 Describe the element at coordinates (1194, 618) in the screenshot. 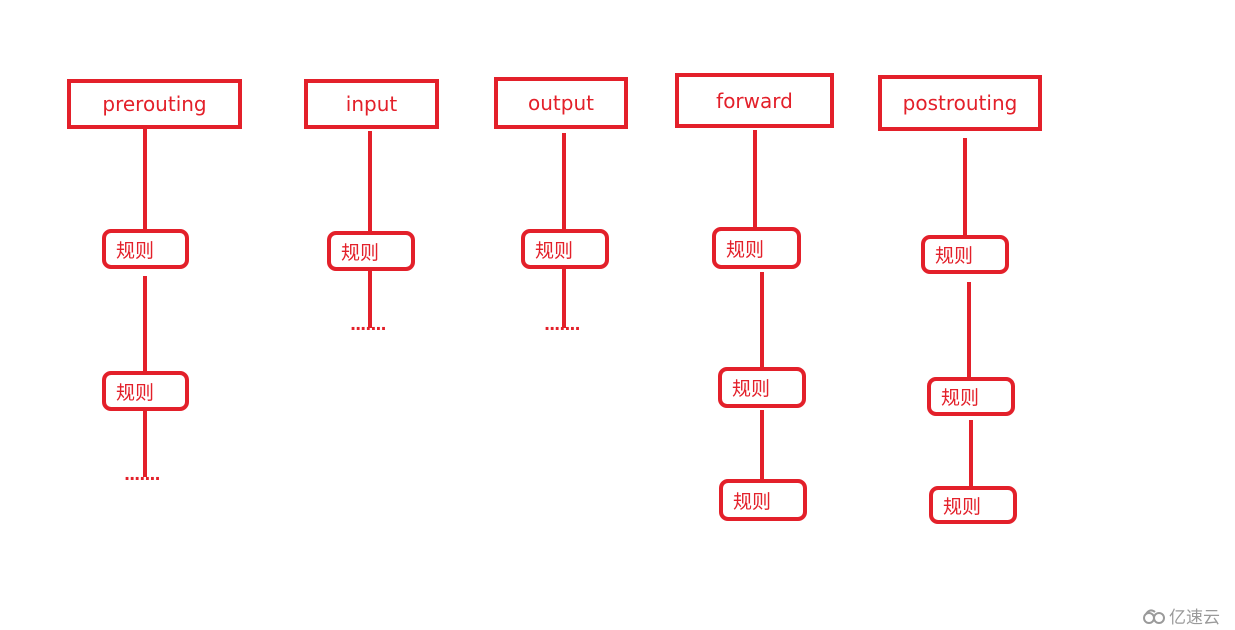

I see `watermark-text: 亿速云` at that location.